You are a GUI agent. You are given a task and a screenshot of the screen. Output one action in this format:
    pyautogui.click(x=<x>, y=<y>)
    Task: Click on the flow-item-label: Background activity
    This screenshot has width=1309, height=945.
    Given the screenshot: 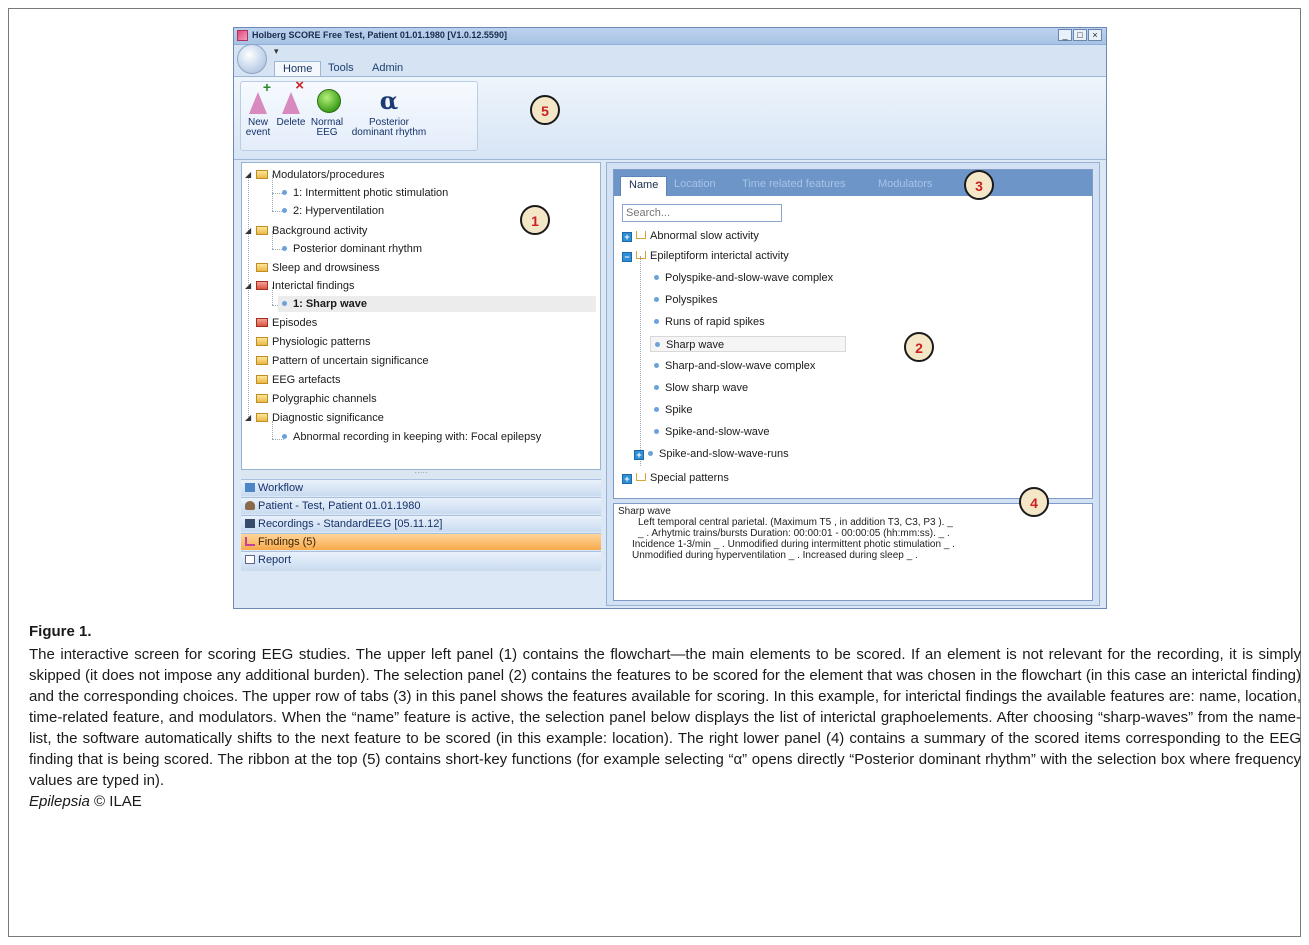 What is the action you would take?
    pyautogui.click(x=320, y=231)
    